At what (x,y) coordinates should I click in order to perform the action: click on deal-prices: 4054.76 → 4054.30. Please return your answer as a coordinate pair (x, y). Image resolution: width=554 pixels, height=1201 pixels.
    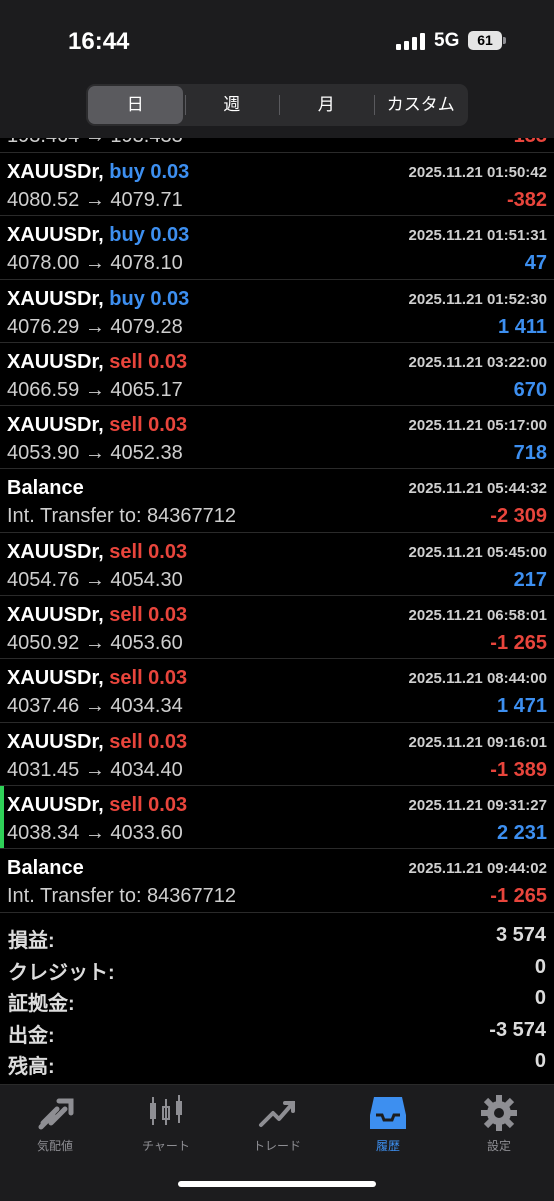
    Looking at the image, I should click on (95, 579).